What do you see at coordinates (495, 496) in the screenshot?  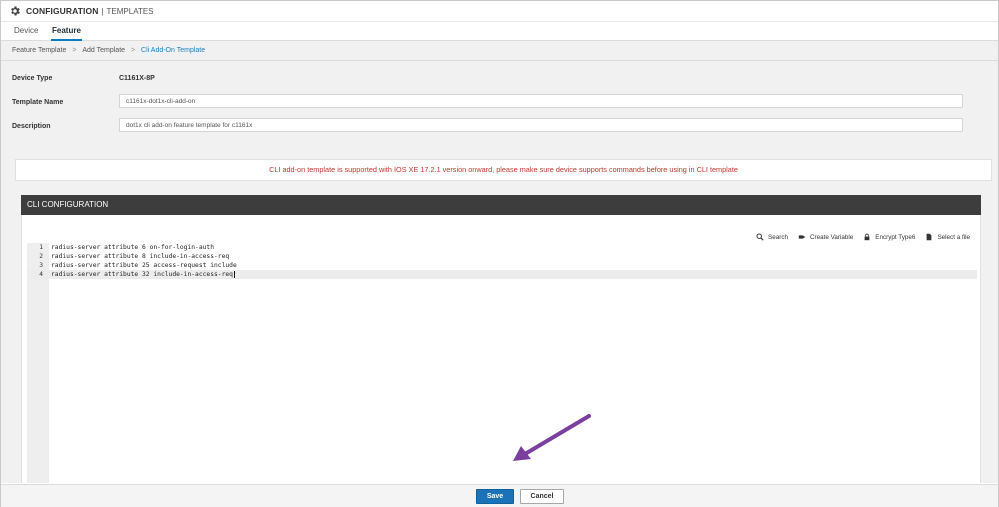 I see `save-button: Save` at bounding box center [495, 496].